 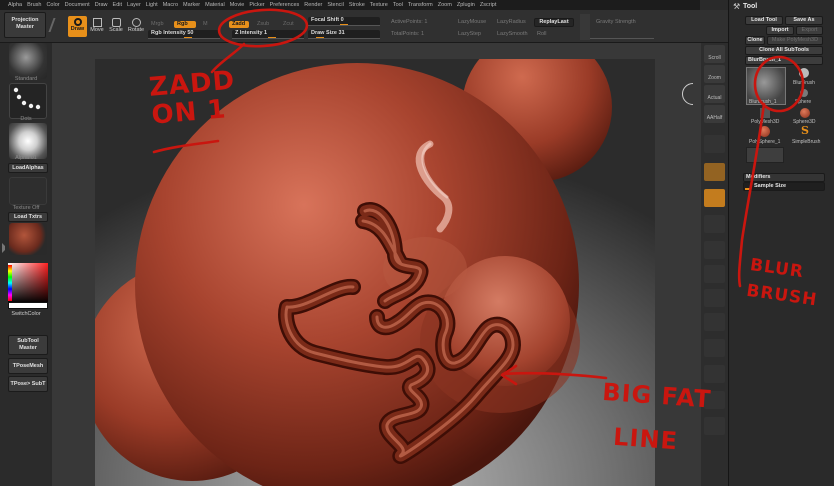 What do you see at coordinates (488, 5) in the screenshot?
I see `menu-item-zscript: Zscript` at bounding box center [488, 5].